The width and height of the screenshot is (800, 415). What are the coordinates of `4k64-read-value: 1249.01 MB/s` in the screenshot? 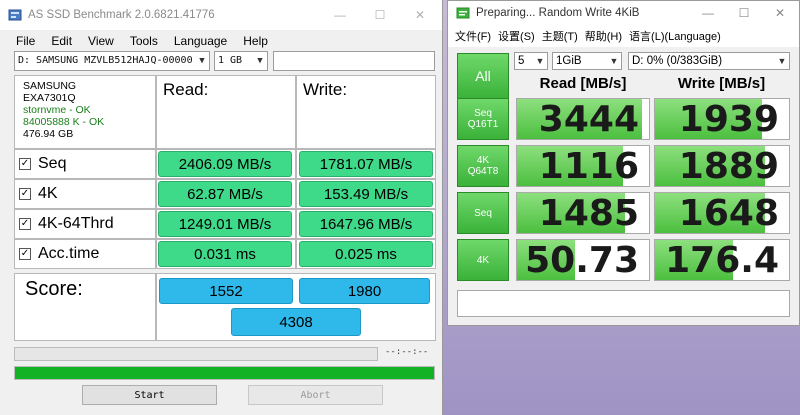 It's located at (225, 224).